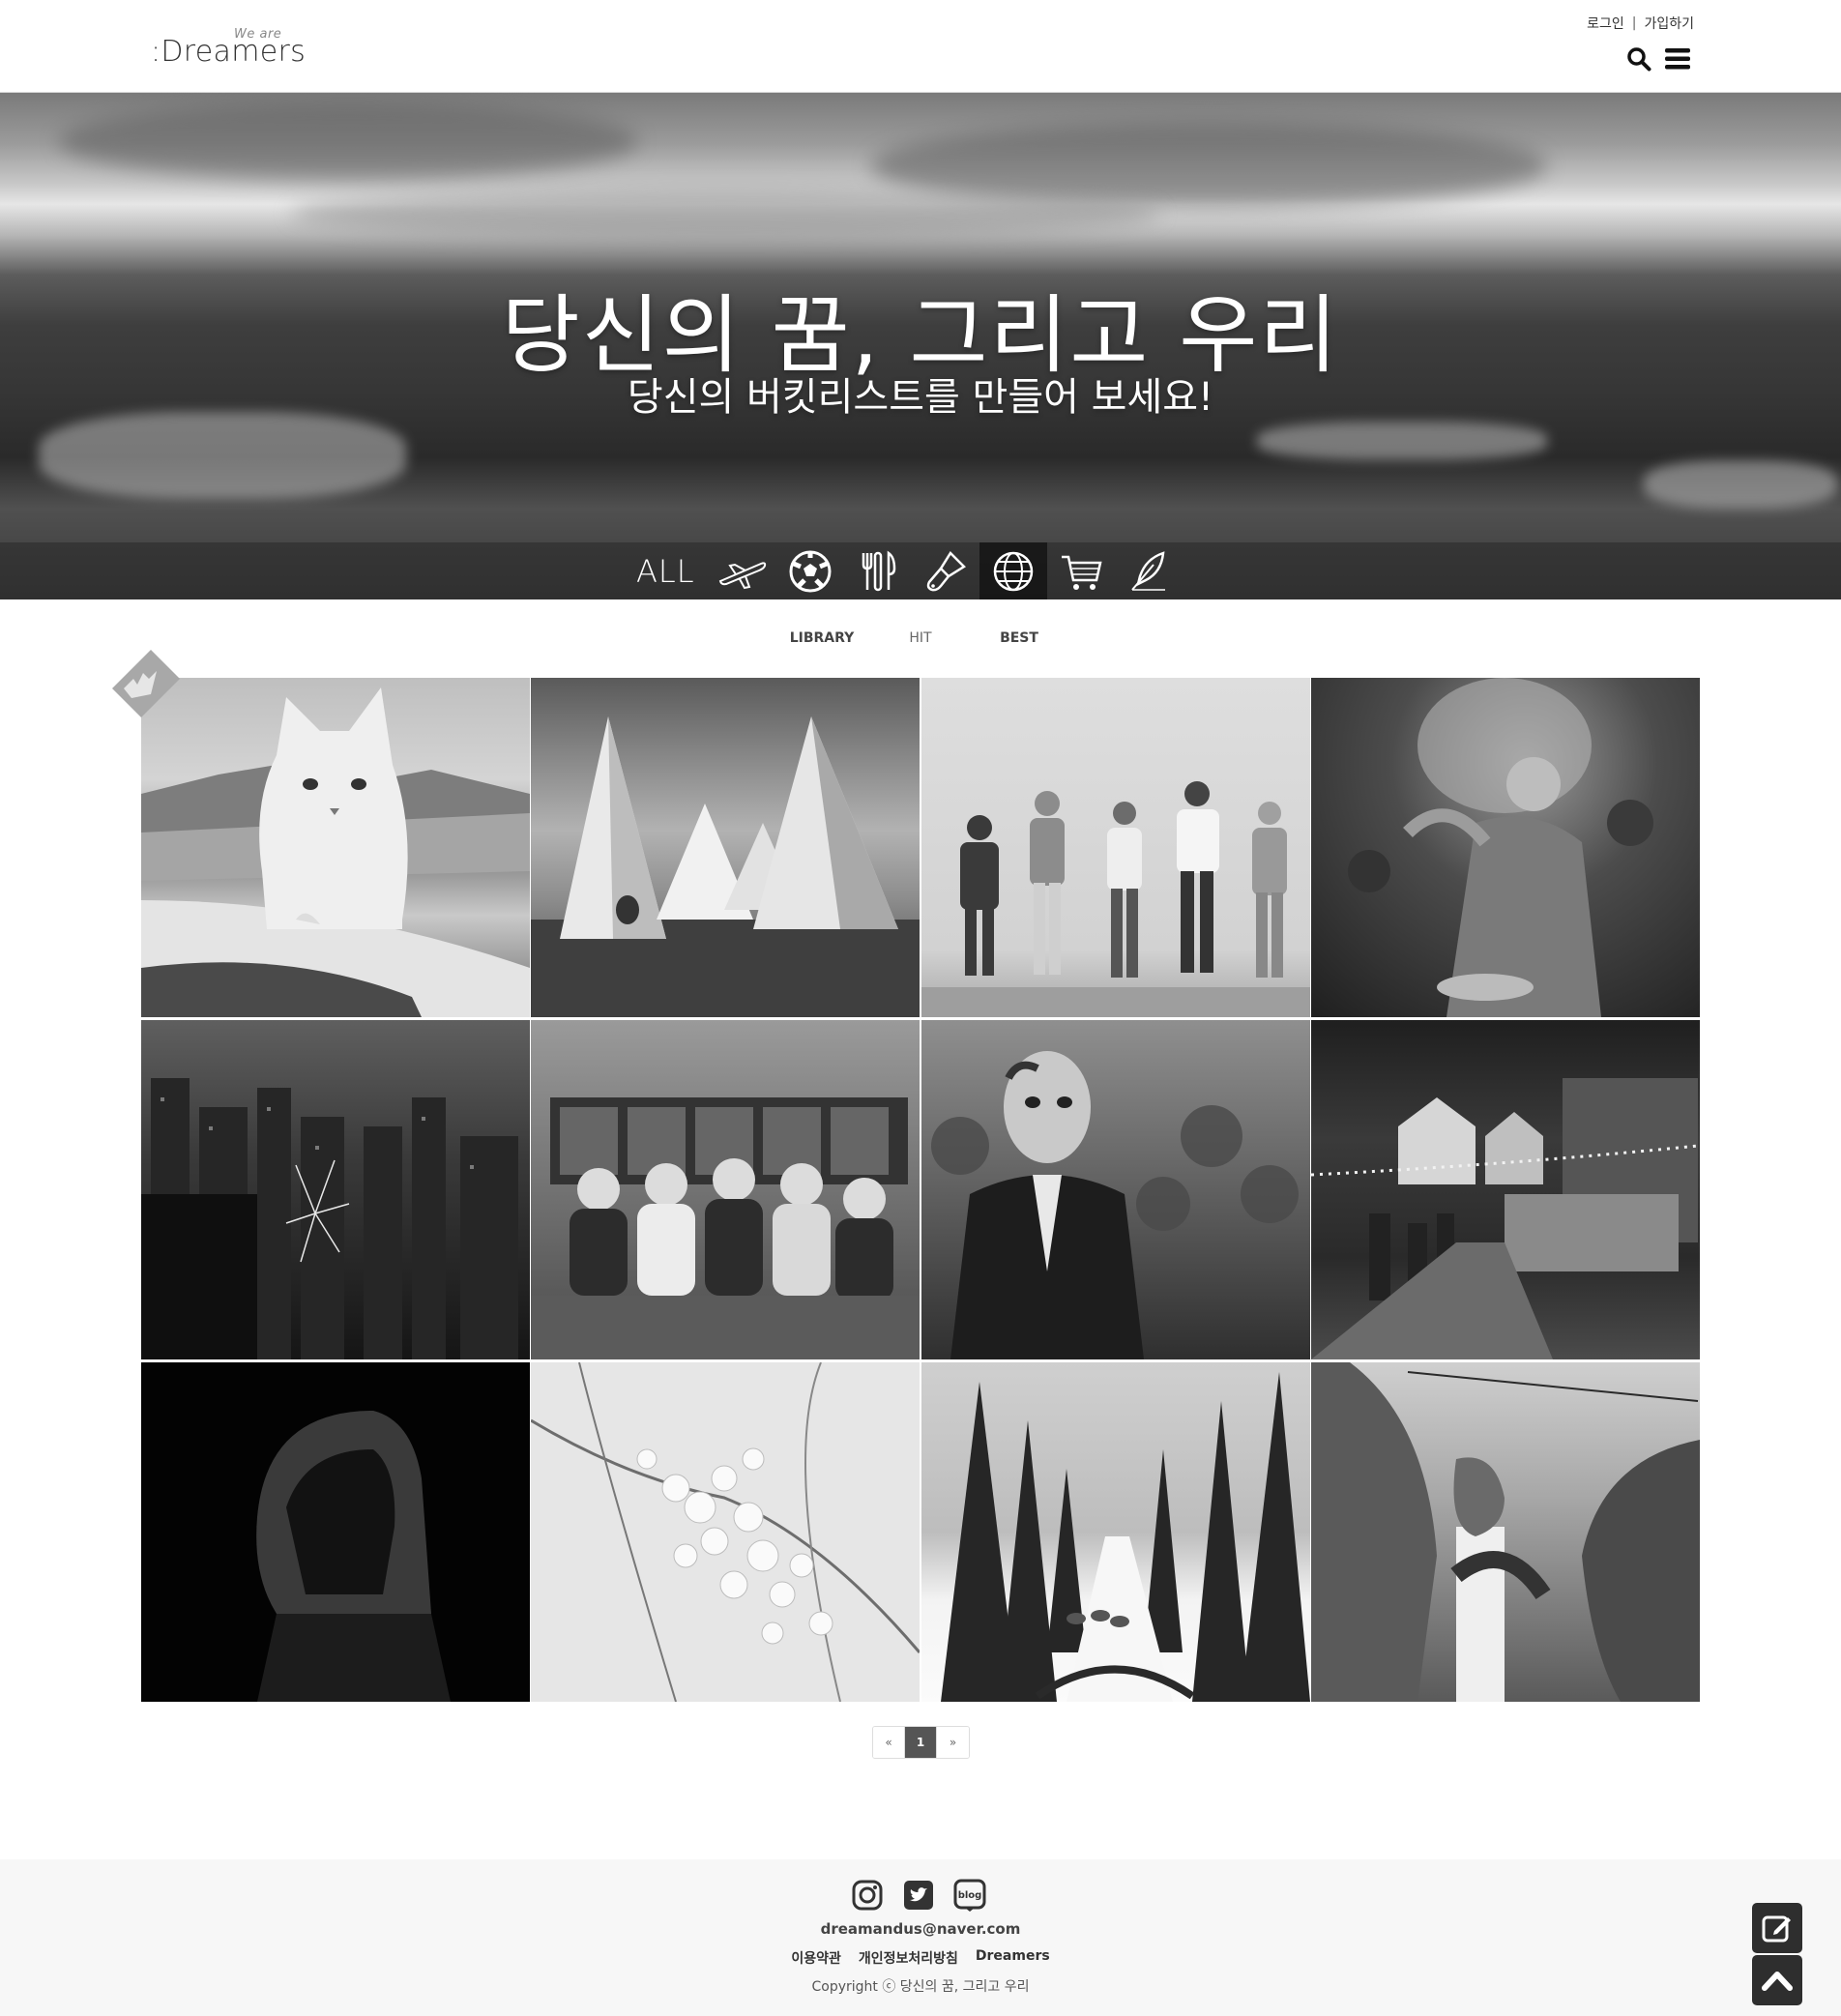  Describe the element at coordinates (810, 570) in the screenshot. I see `soccer-ball-icon` at that location.